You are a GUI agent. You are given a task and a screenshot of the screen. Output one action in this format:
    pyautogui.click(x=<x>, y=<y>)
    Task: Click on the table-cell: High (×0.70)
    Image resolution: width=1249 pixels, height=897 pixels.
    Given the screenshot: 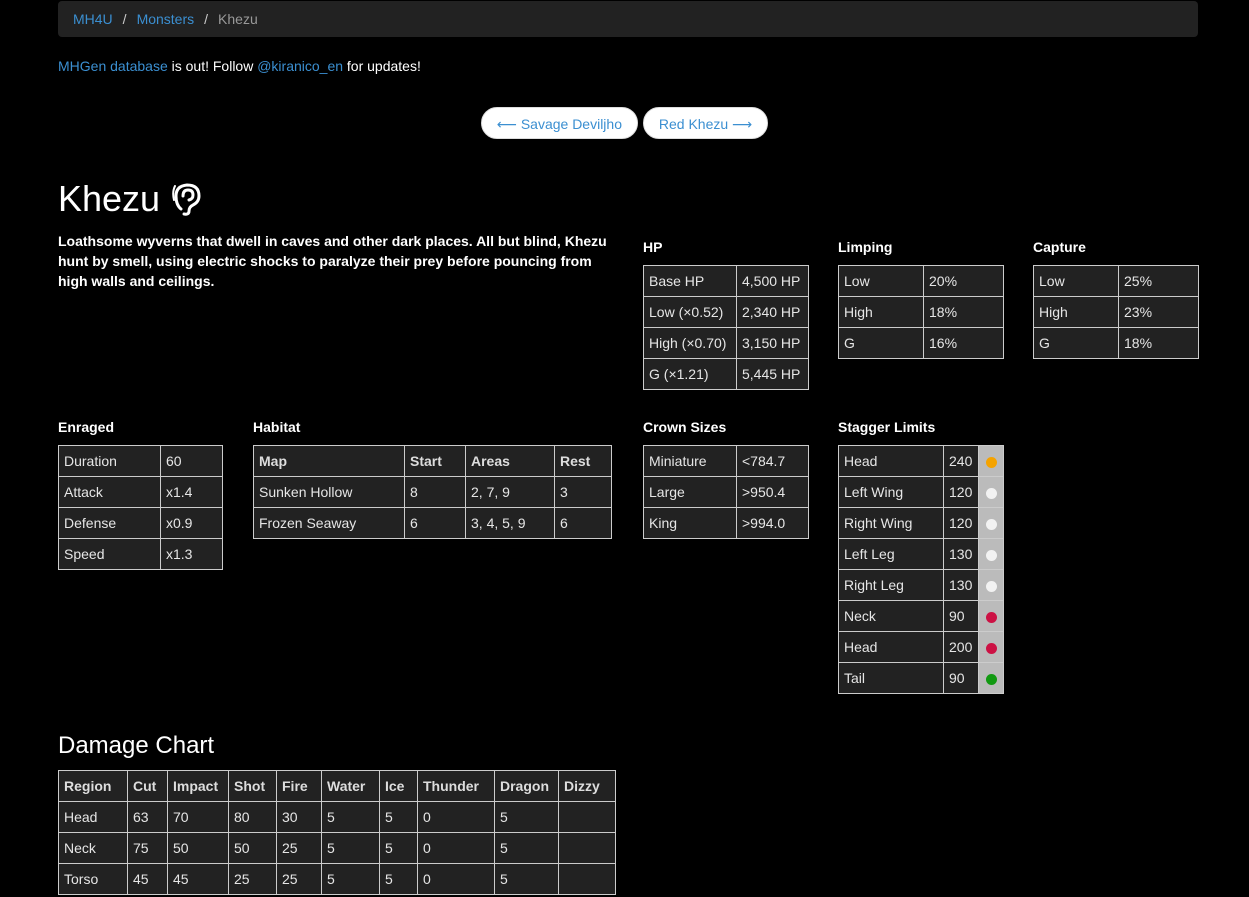 What is the action you would take?
    pyautogui.click(x=690, y=343)
    